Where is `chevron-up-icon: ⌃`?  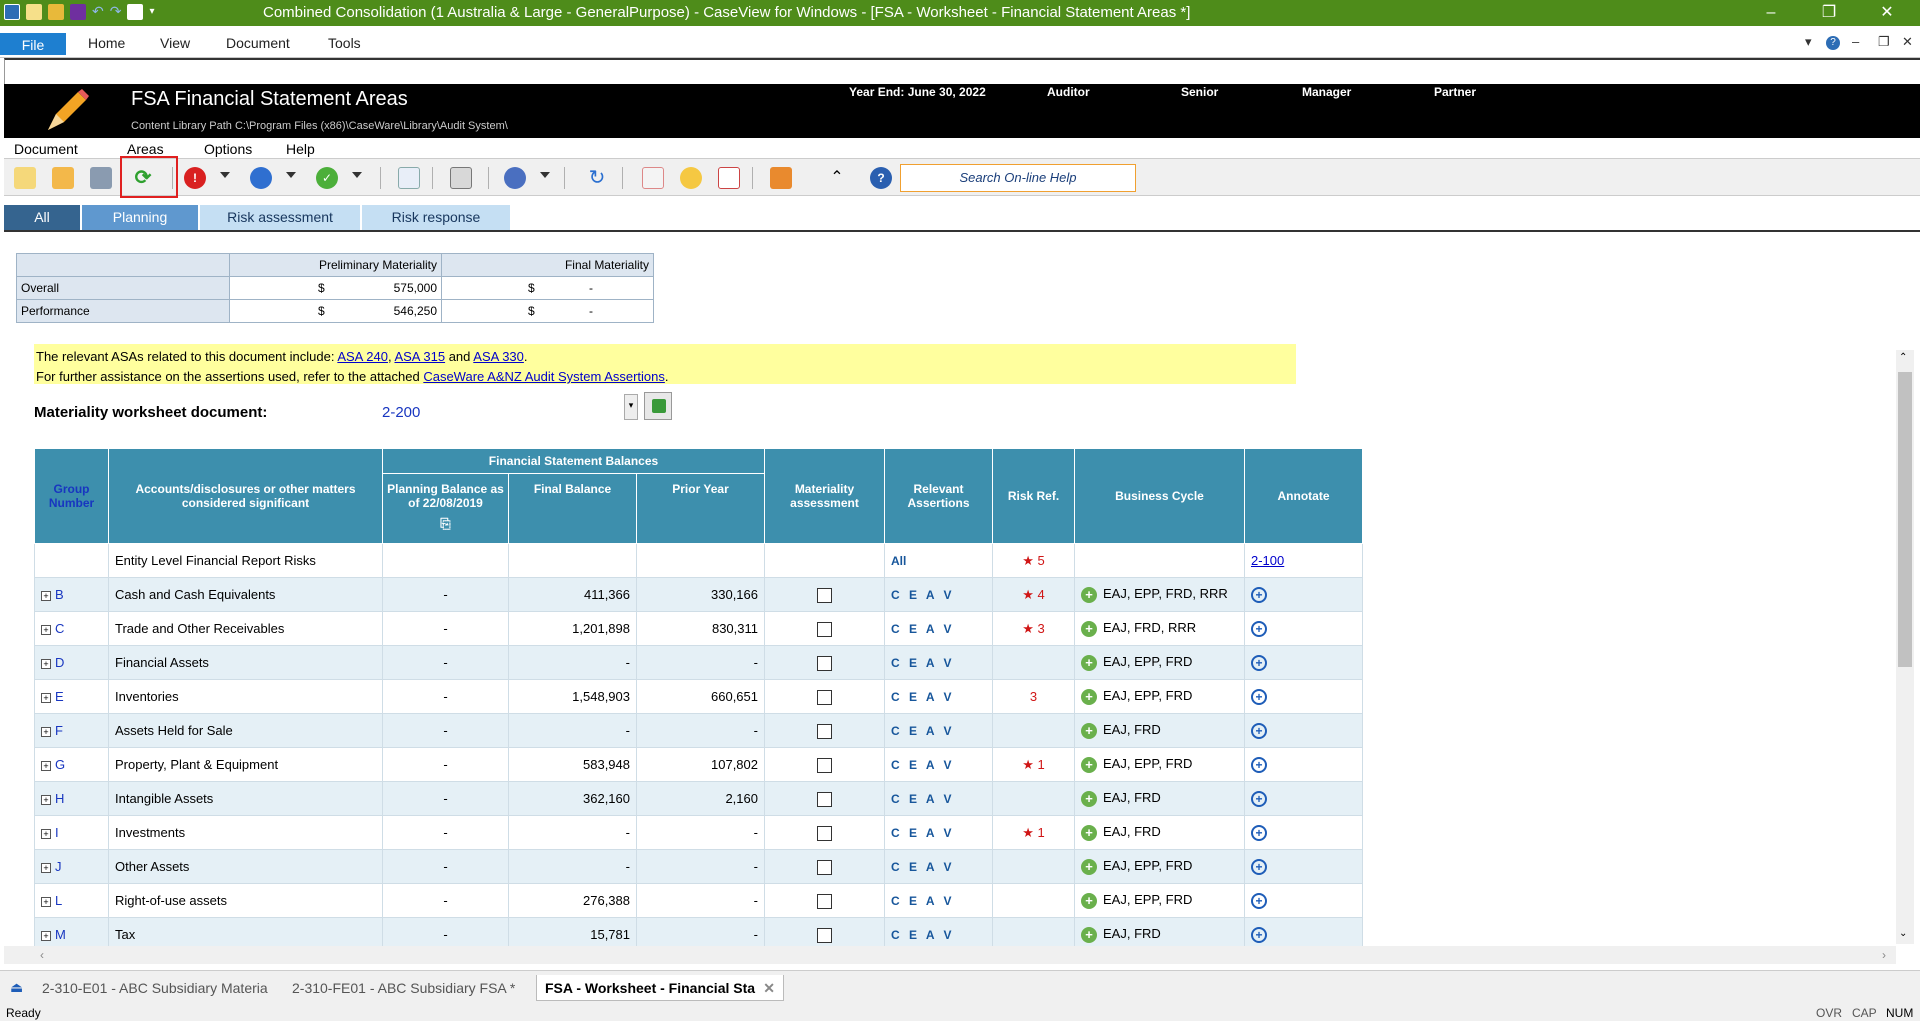 chevron-up-icon: ⌃ is located at coordinates (837, 178).